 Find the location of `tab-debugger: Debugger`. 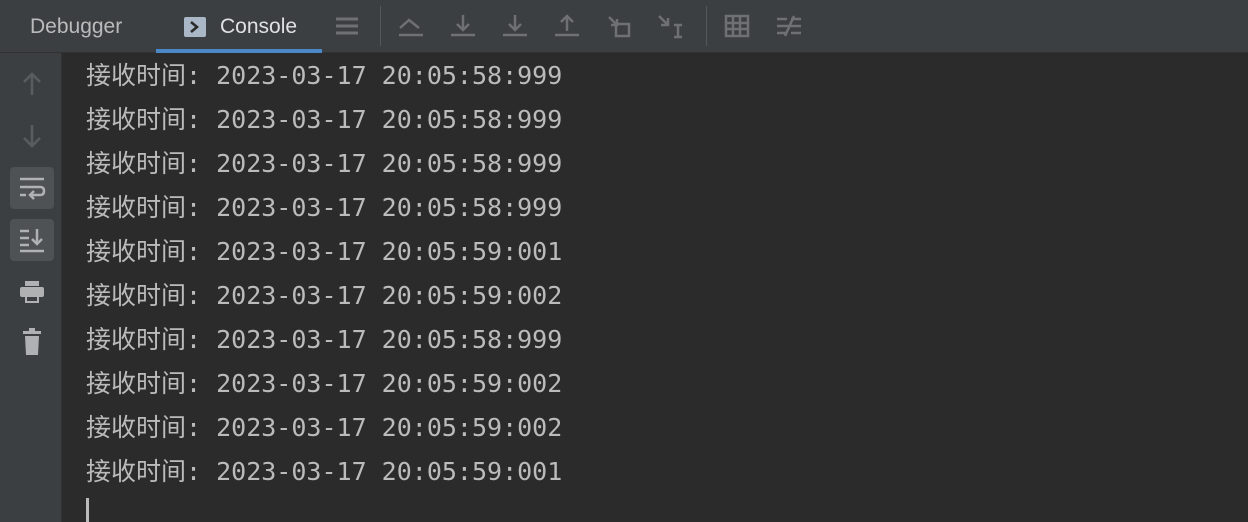

tab-debugger: Debugger is located at coordinates (76, 26).